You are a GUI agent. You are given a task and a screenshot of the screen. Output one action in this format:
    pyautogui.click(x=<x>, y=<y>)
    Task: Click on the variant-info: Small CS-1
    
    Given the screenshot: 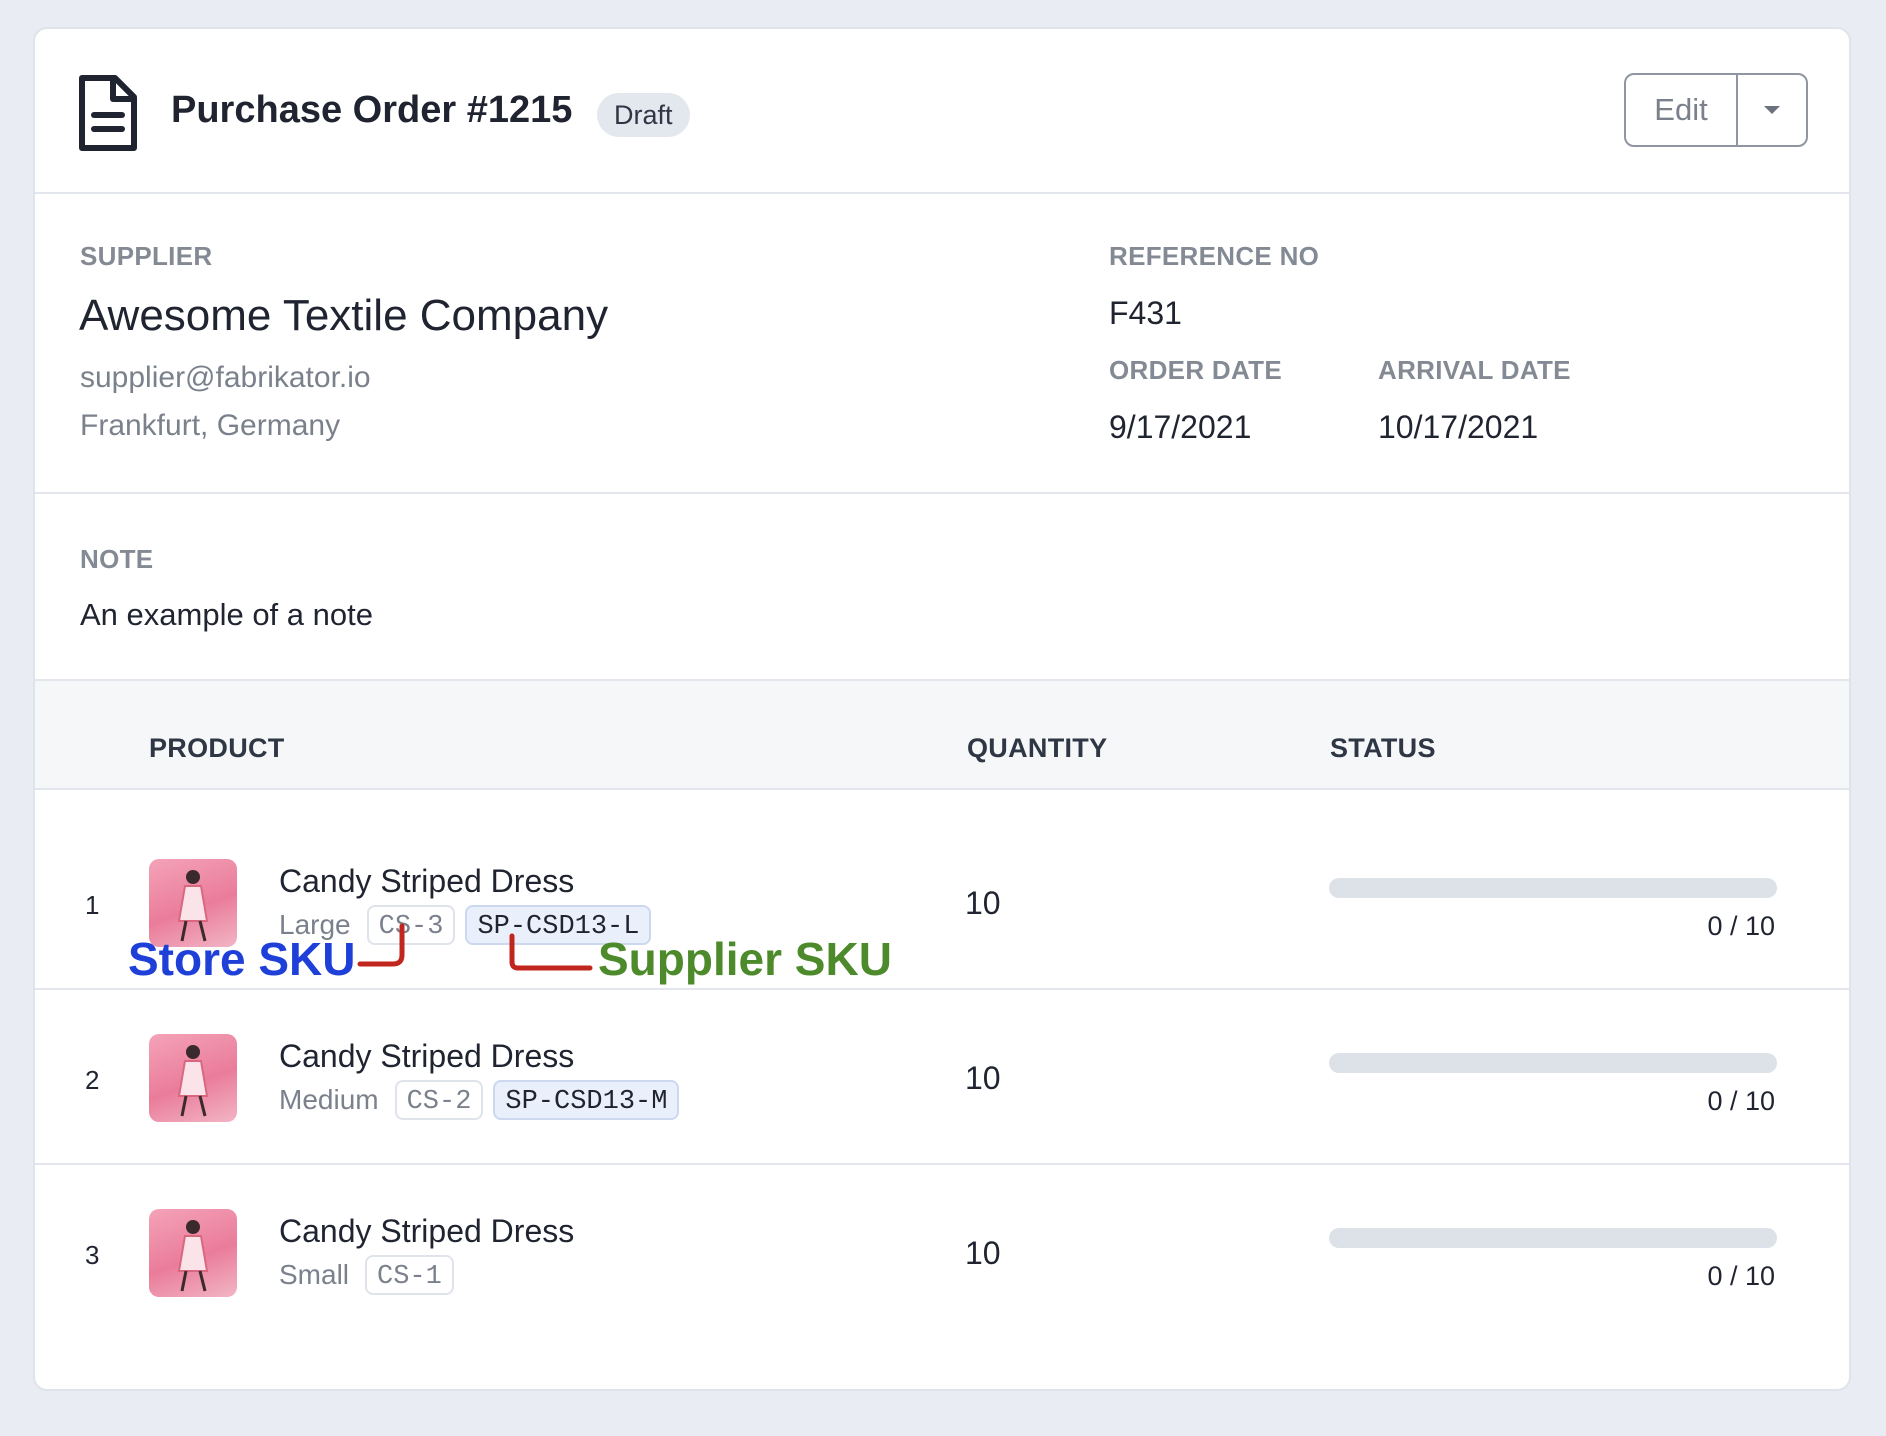 What is the action you would take?
    pyautogui.click(x=366, y=1275)
    